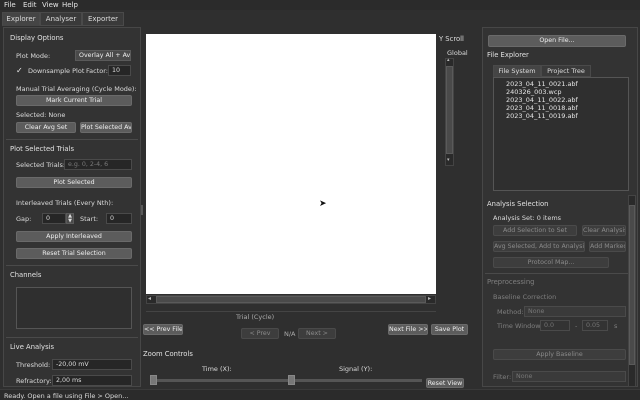  I want to click on filter-select: None, so click(569, 376).